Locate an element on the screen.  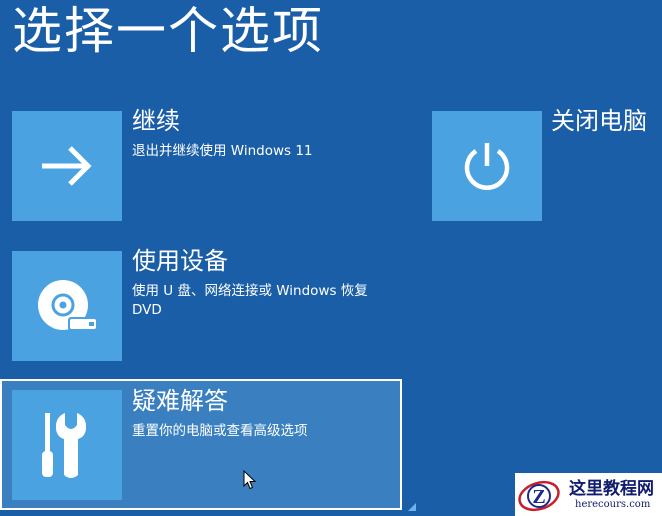
disc-drive-icon is located at coordinates (68, 305).